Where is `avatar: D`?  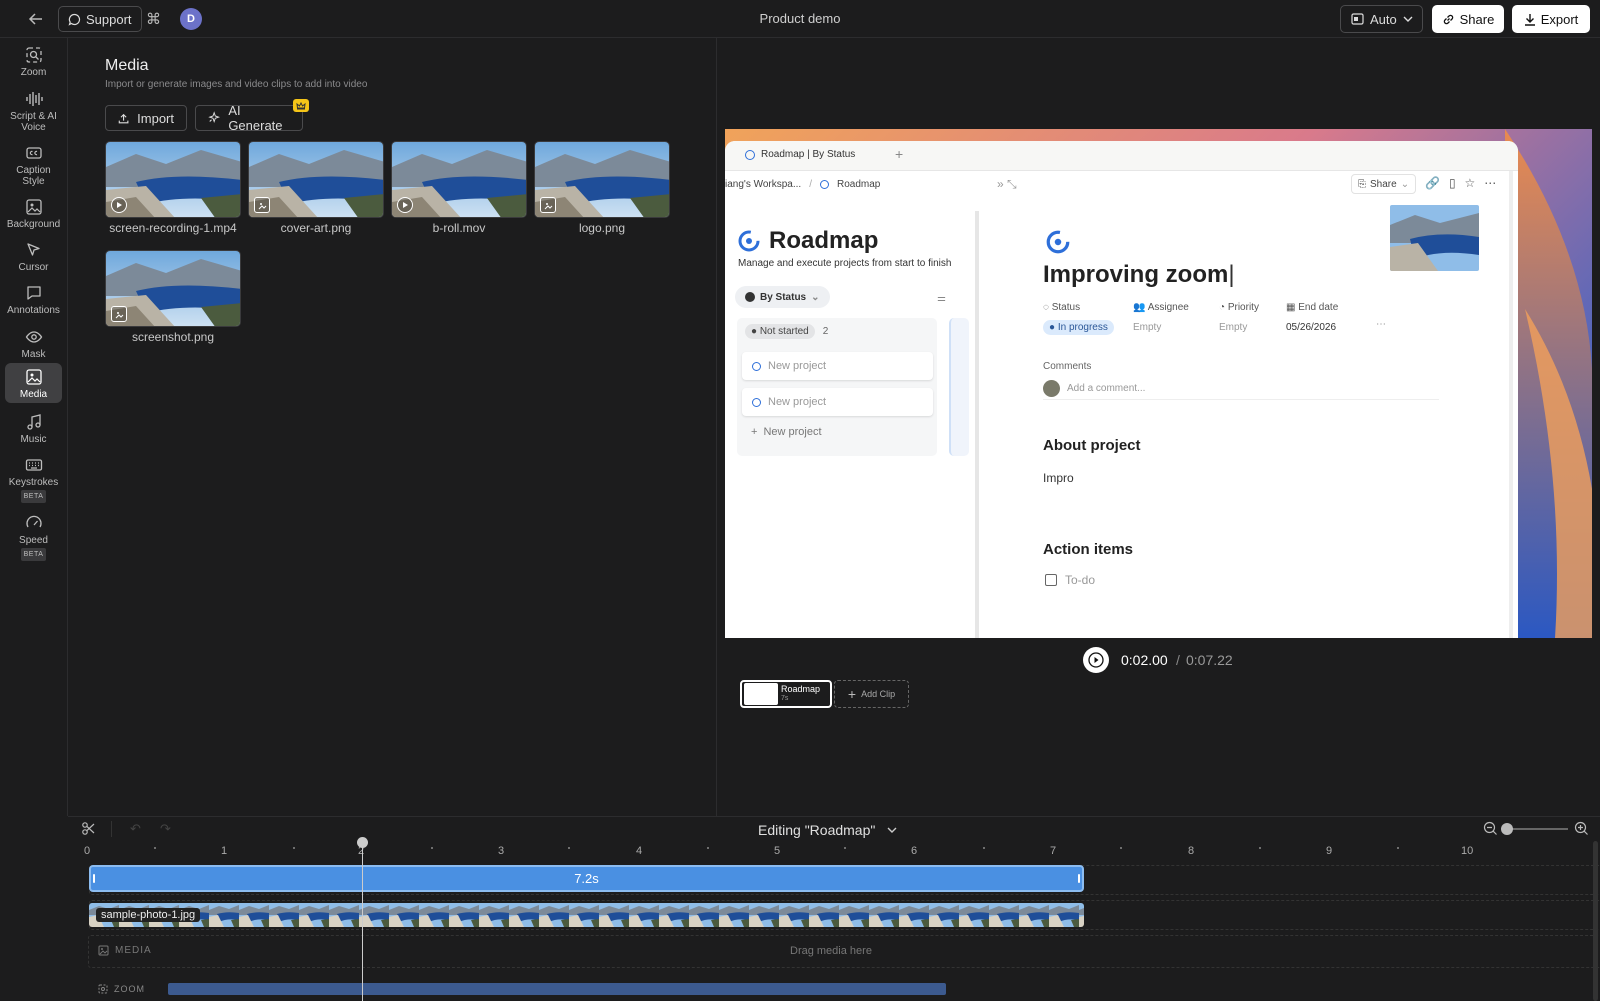
avatar: D is located at coordinates (191, 19).